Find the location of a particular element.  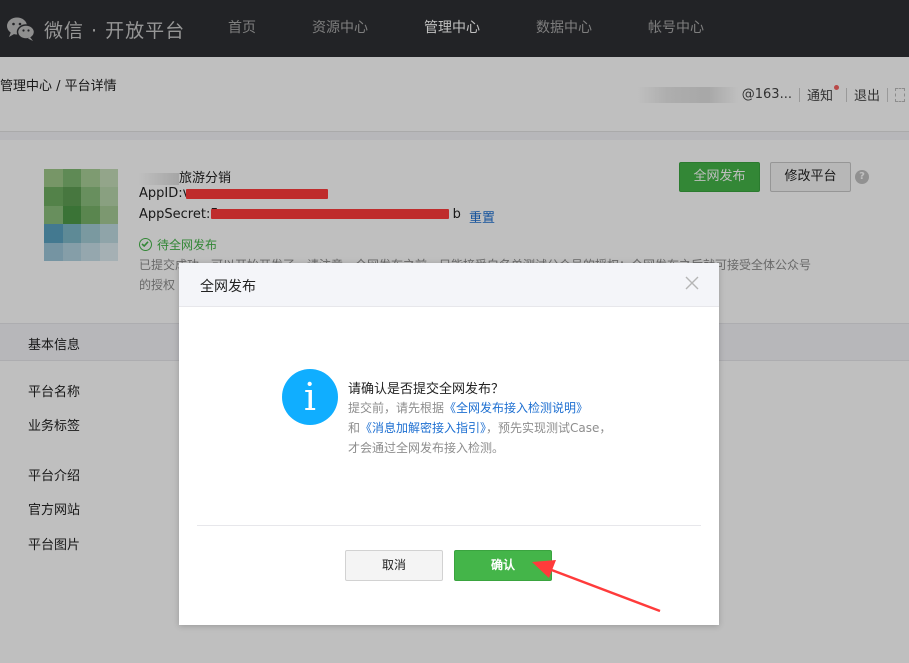

cancel-button: 取消 is located at coordinates (394, 565).